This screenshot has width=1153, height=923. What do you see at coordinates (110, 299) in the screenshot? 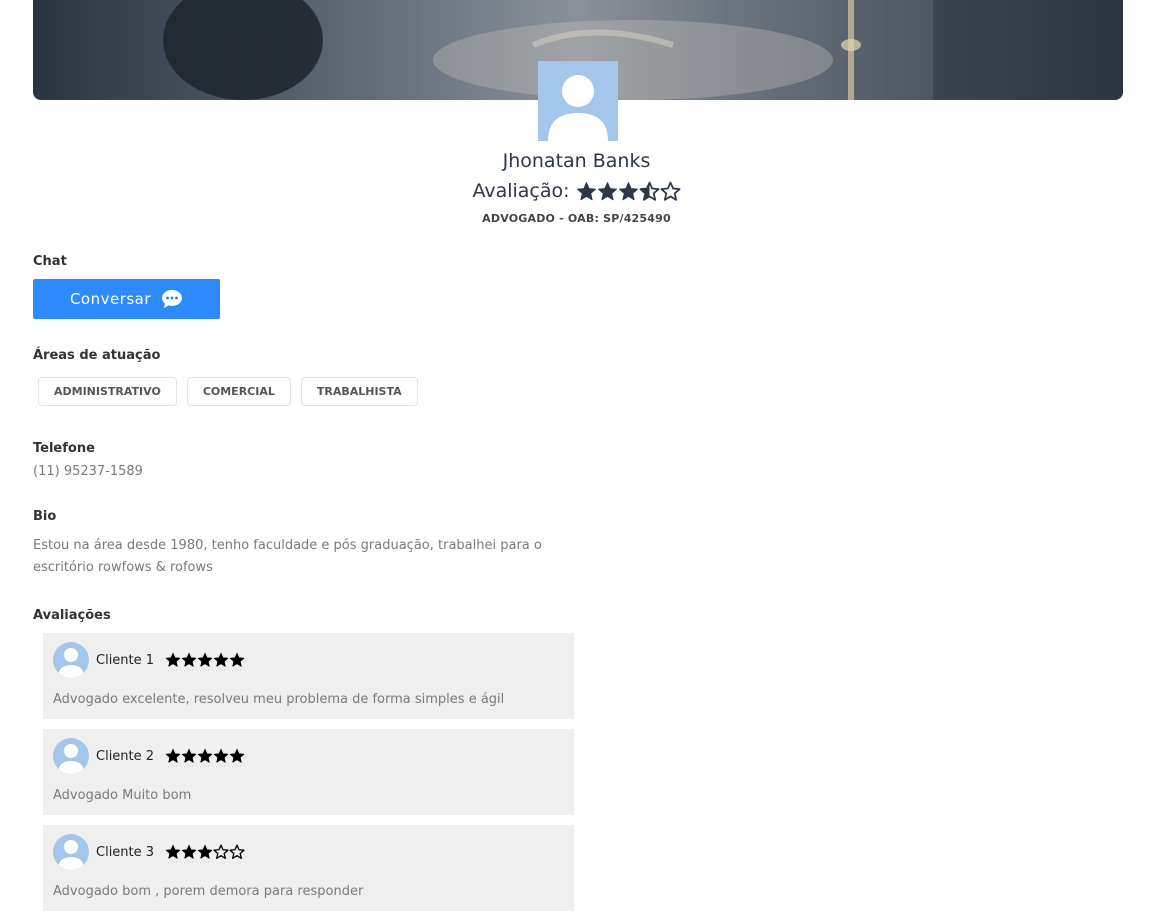
I see `chat-button-label: Conversar` at bounding box center [110, 299].